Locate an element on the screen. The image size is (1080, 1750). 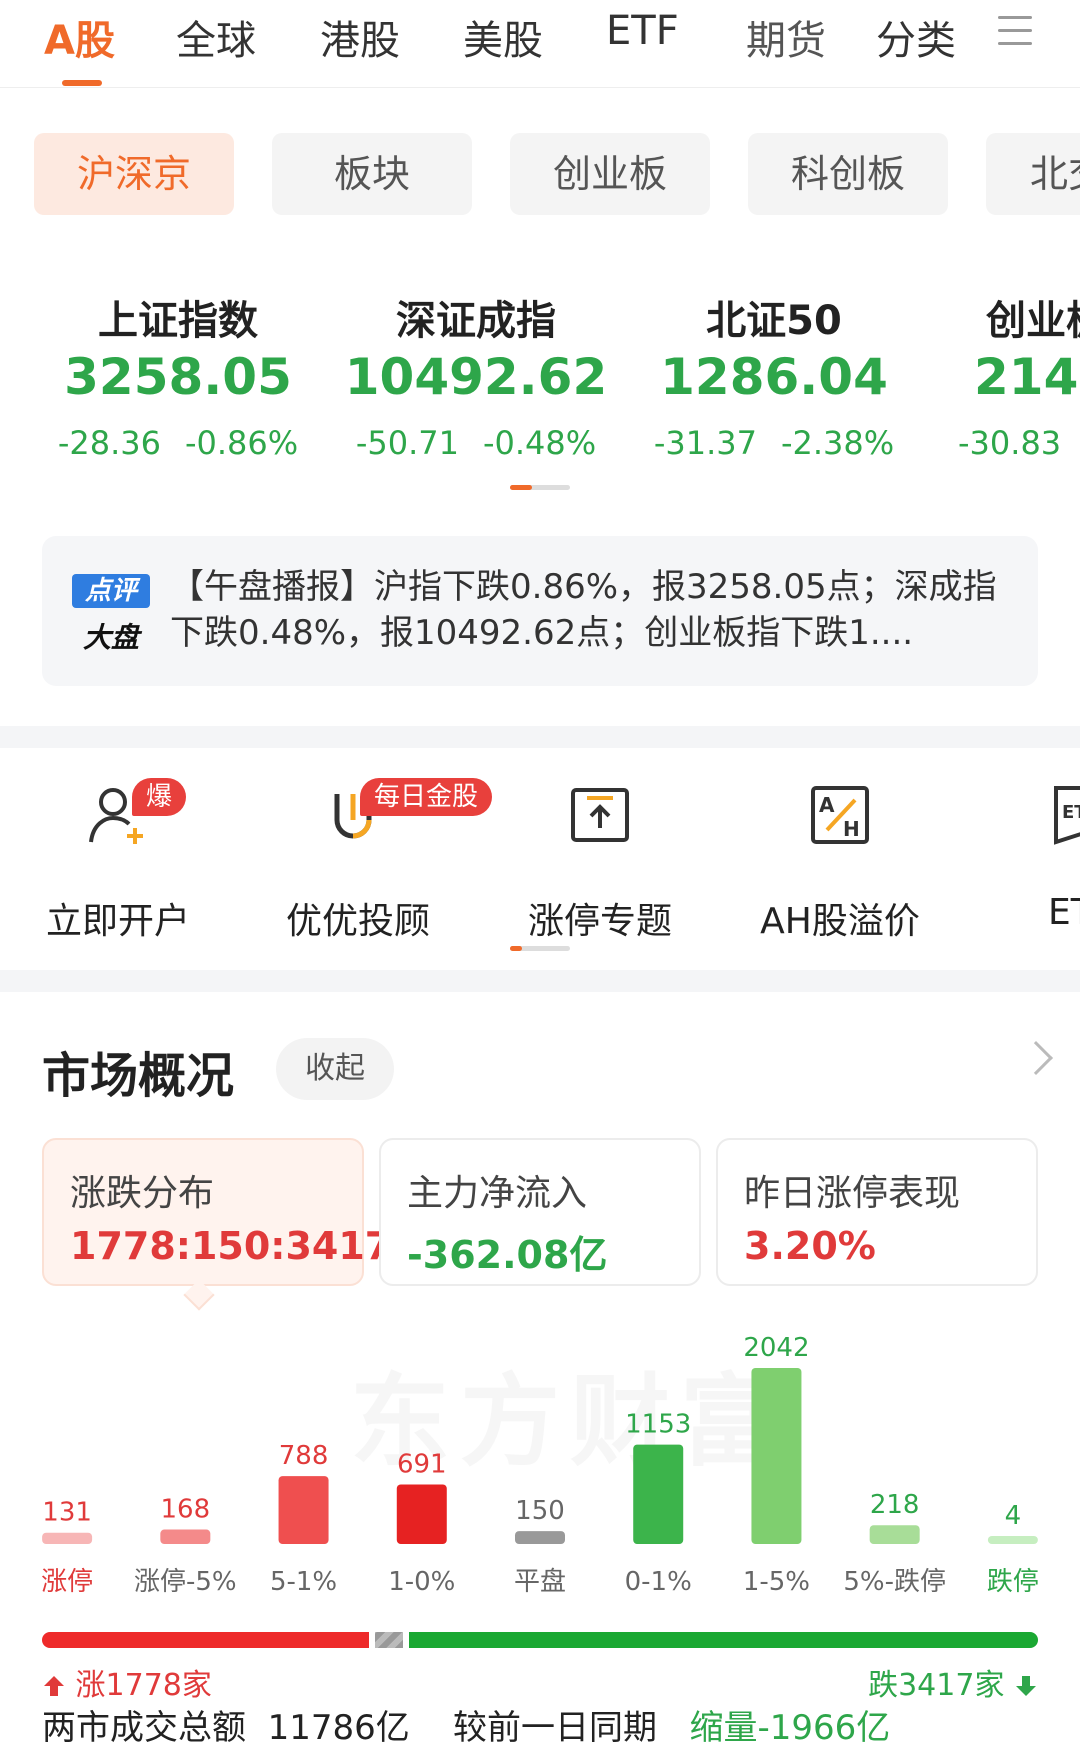
turnover-label: 两市成交总额 is located at coordinates (144, 1728).